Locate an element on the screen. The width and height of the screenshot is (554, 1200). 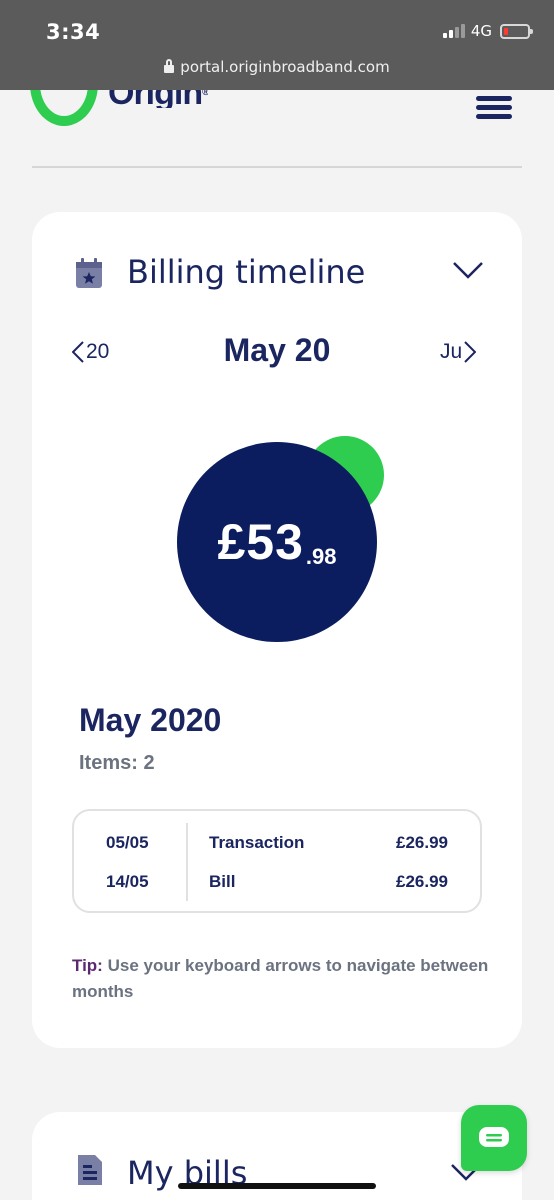
next-month-button: Ju is located at coordinates (458, 352).